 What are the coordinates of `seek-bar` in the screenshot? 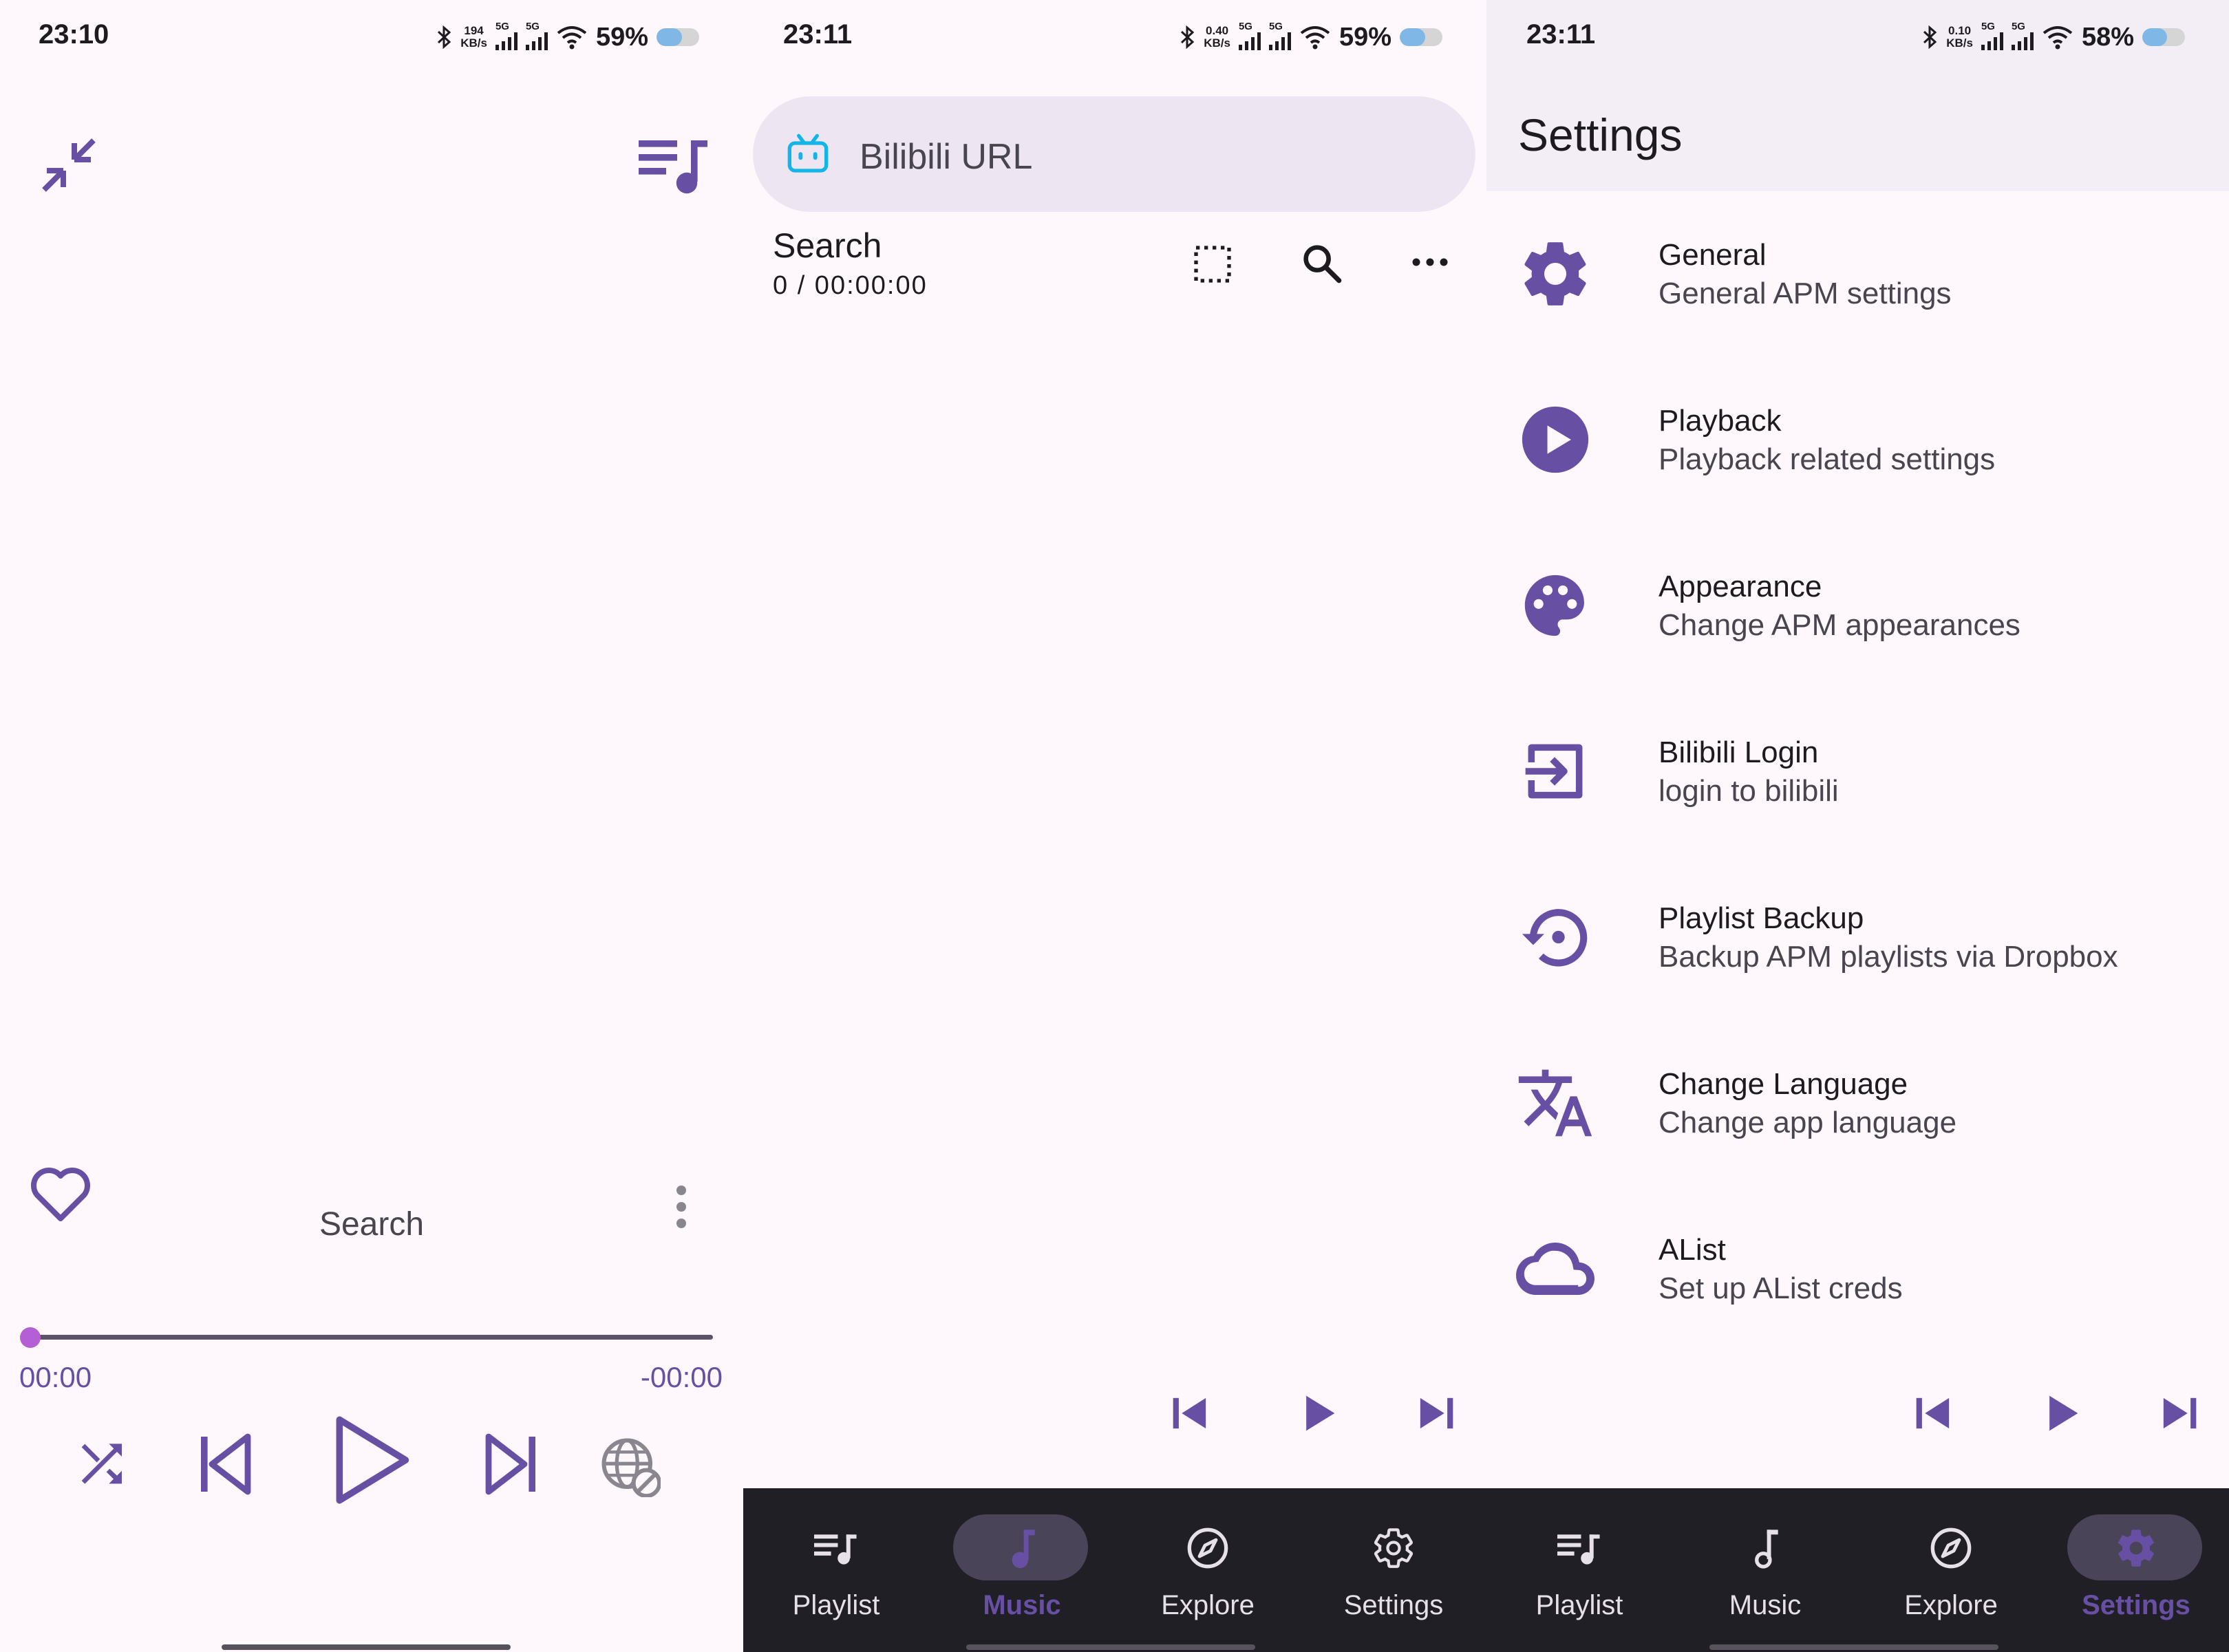 It's located at (371, 1337).